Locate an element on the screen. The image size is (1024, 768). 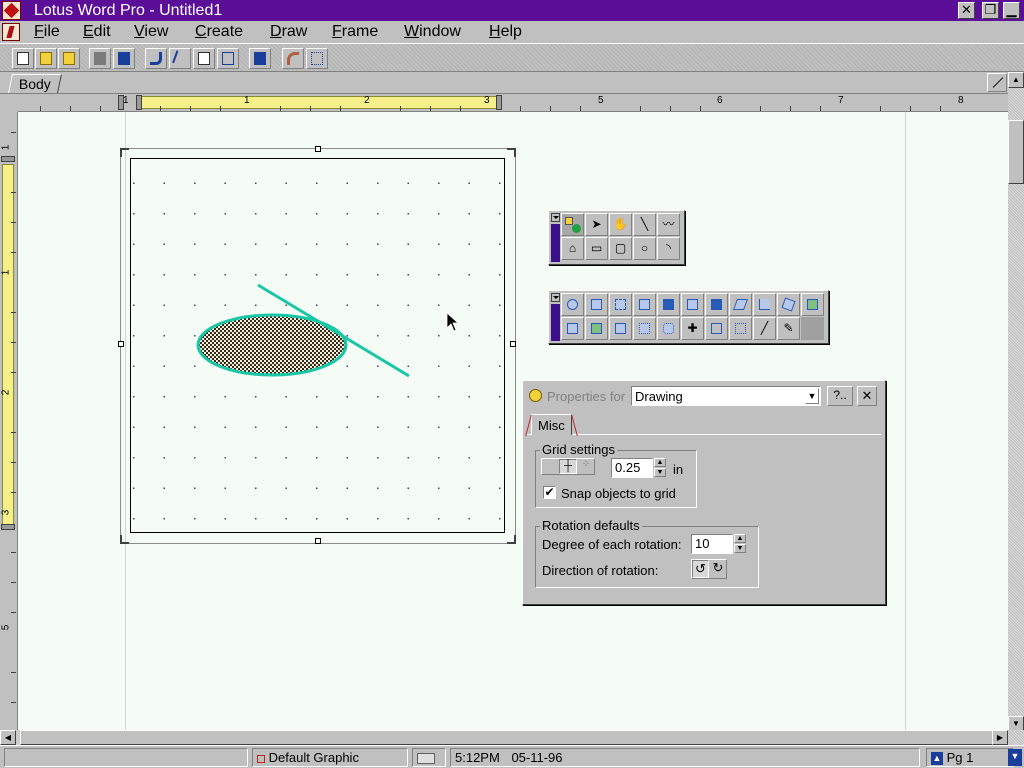
menu-view: View is located at coordinates (151, 32).